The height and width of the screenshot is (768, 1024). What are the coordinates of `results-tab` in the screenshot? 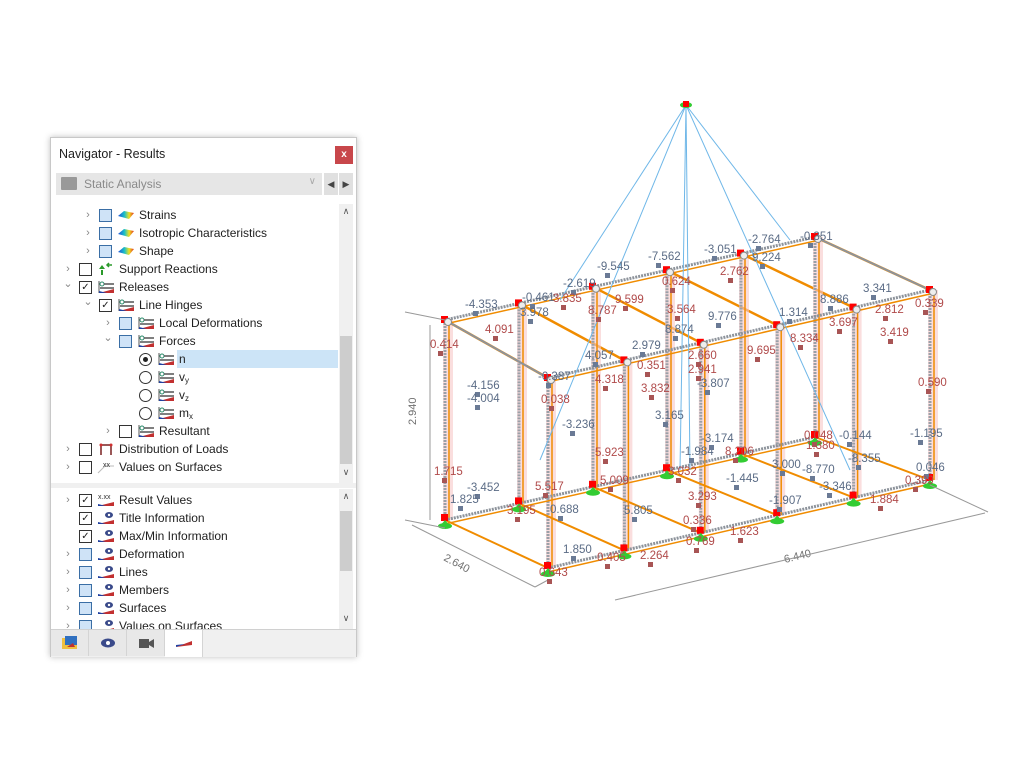 It's located at (184, 643).